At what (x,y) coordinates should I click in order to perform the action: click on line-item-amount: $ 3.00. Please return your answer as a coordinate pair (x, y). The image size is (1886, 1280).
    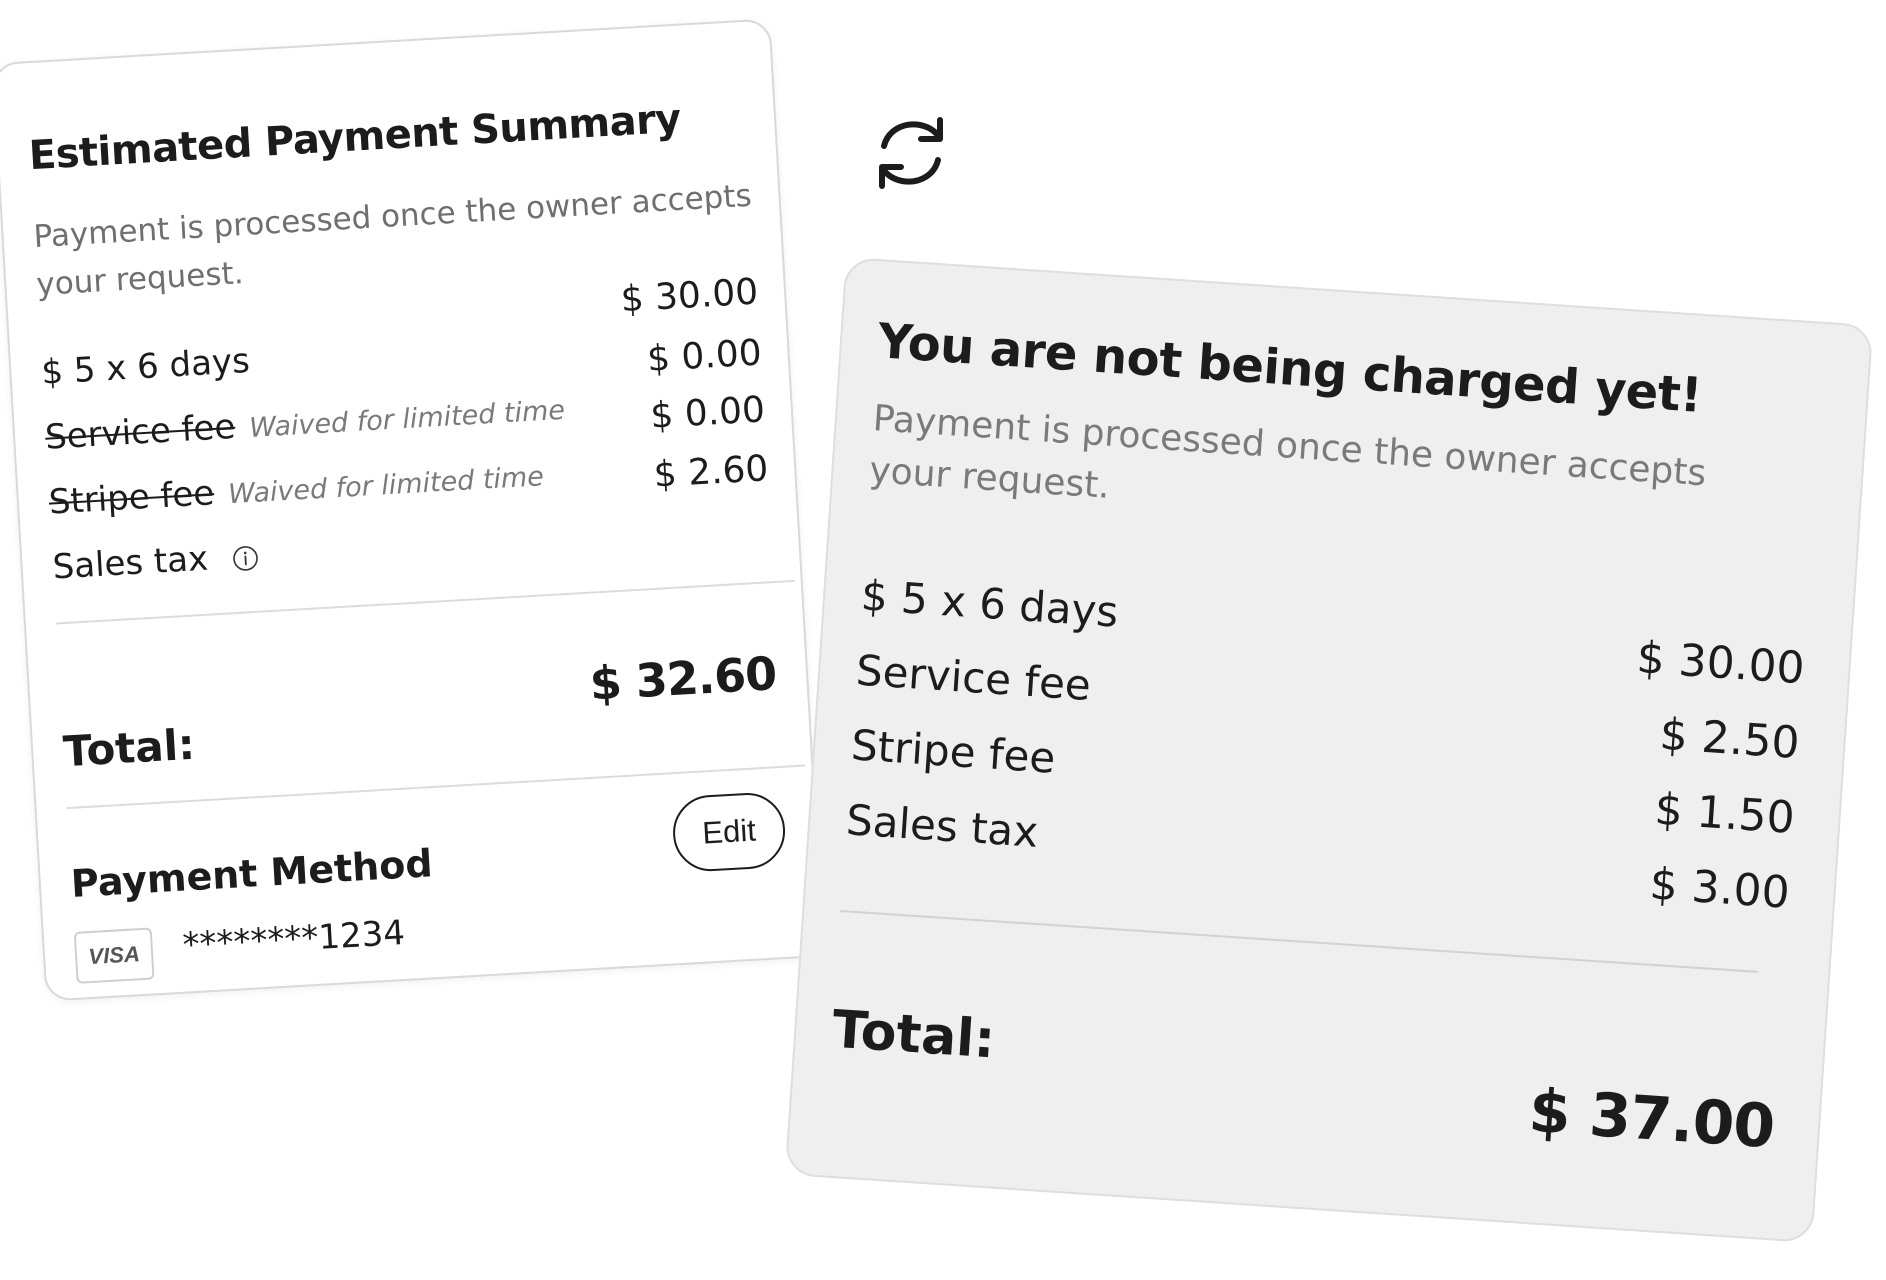
    Looking at the image, I should click on (1720, 888).